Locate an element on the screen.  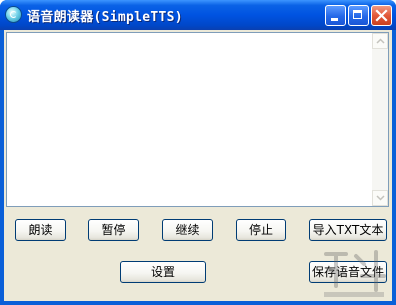
read-button: 朗读 is located at coordinates (40, 230).